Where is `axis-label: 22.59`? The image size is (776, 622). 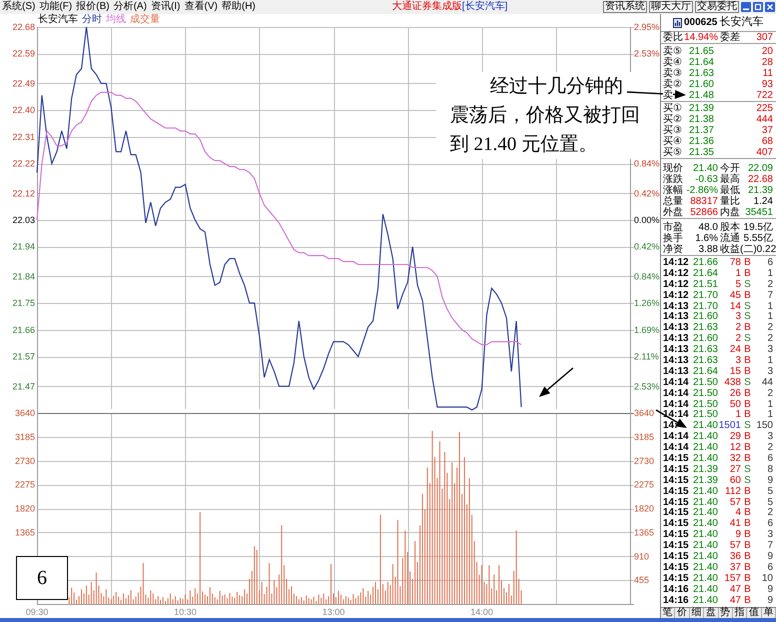
axis-label: 22.59 is located at coordinates (23, 53).